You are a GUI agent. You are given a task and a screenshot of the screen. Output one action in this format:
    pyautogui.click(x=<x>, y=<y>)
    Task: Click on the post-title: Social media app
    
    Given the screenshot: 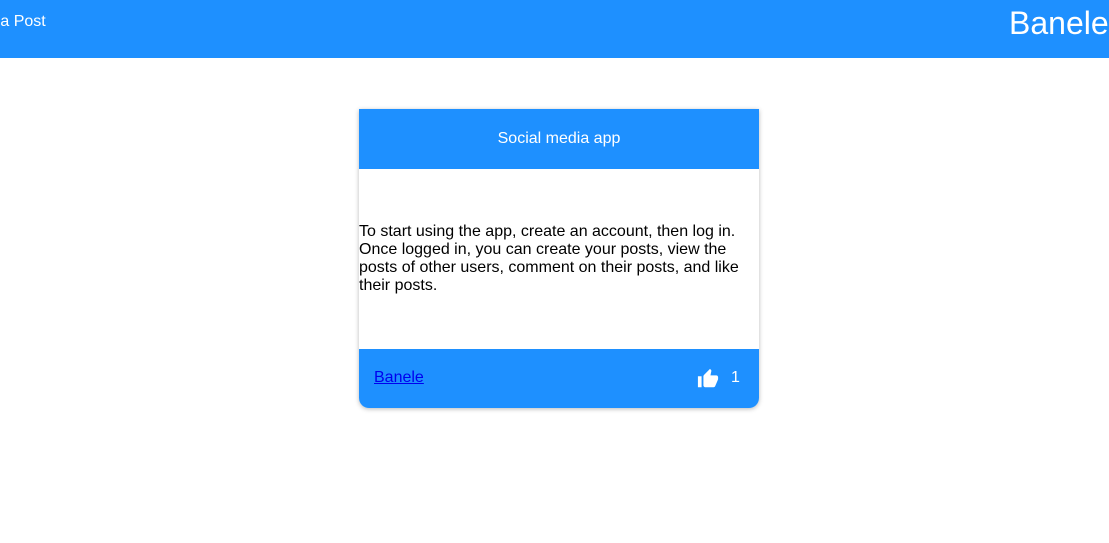 What is the action you would take?
    pyautogui.click(x=559, y=138)
    